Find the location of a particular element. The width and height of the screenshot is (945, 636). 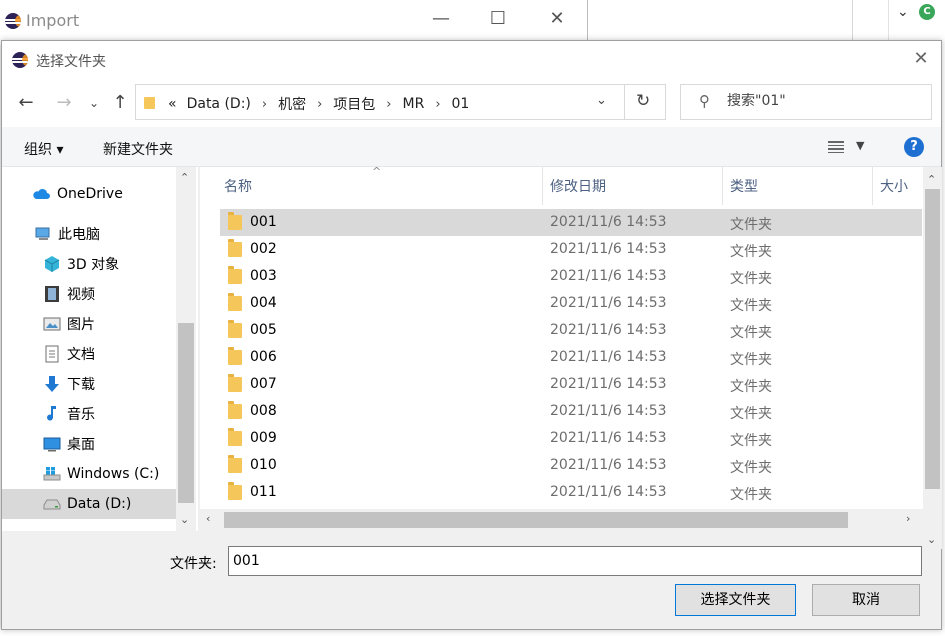

file-name: 007 is located at coordinates (263, 384).